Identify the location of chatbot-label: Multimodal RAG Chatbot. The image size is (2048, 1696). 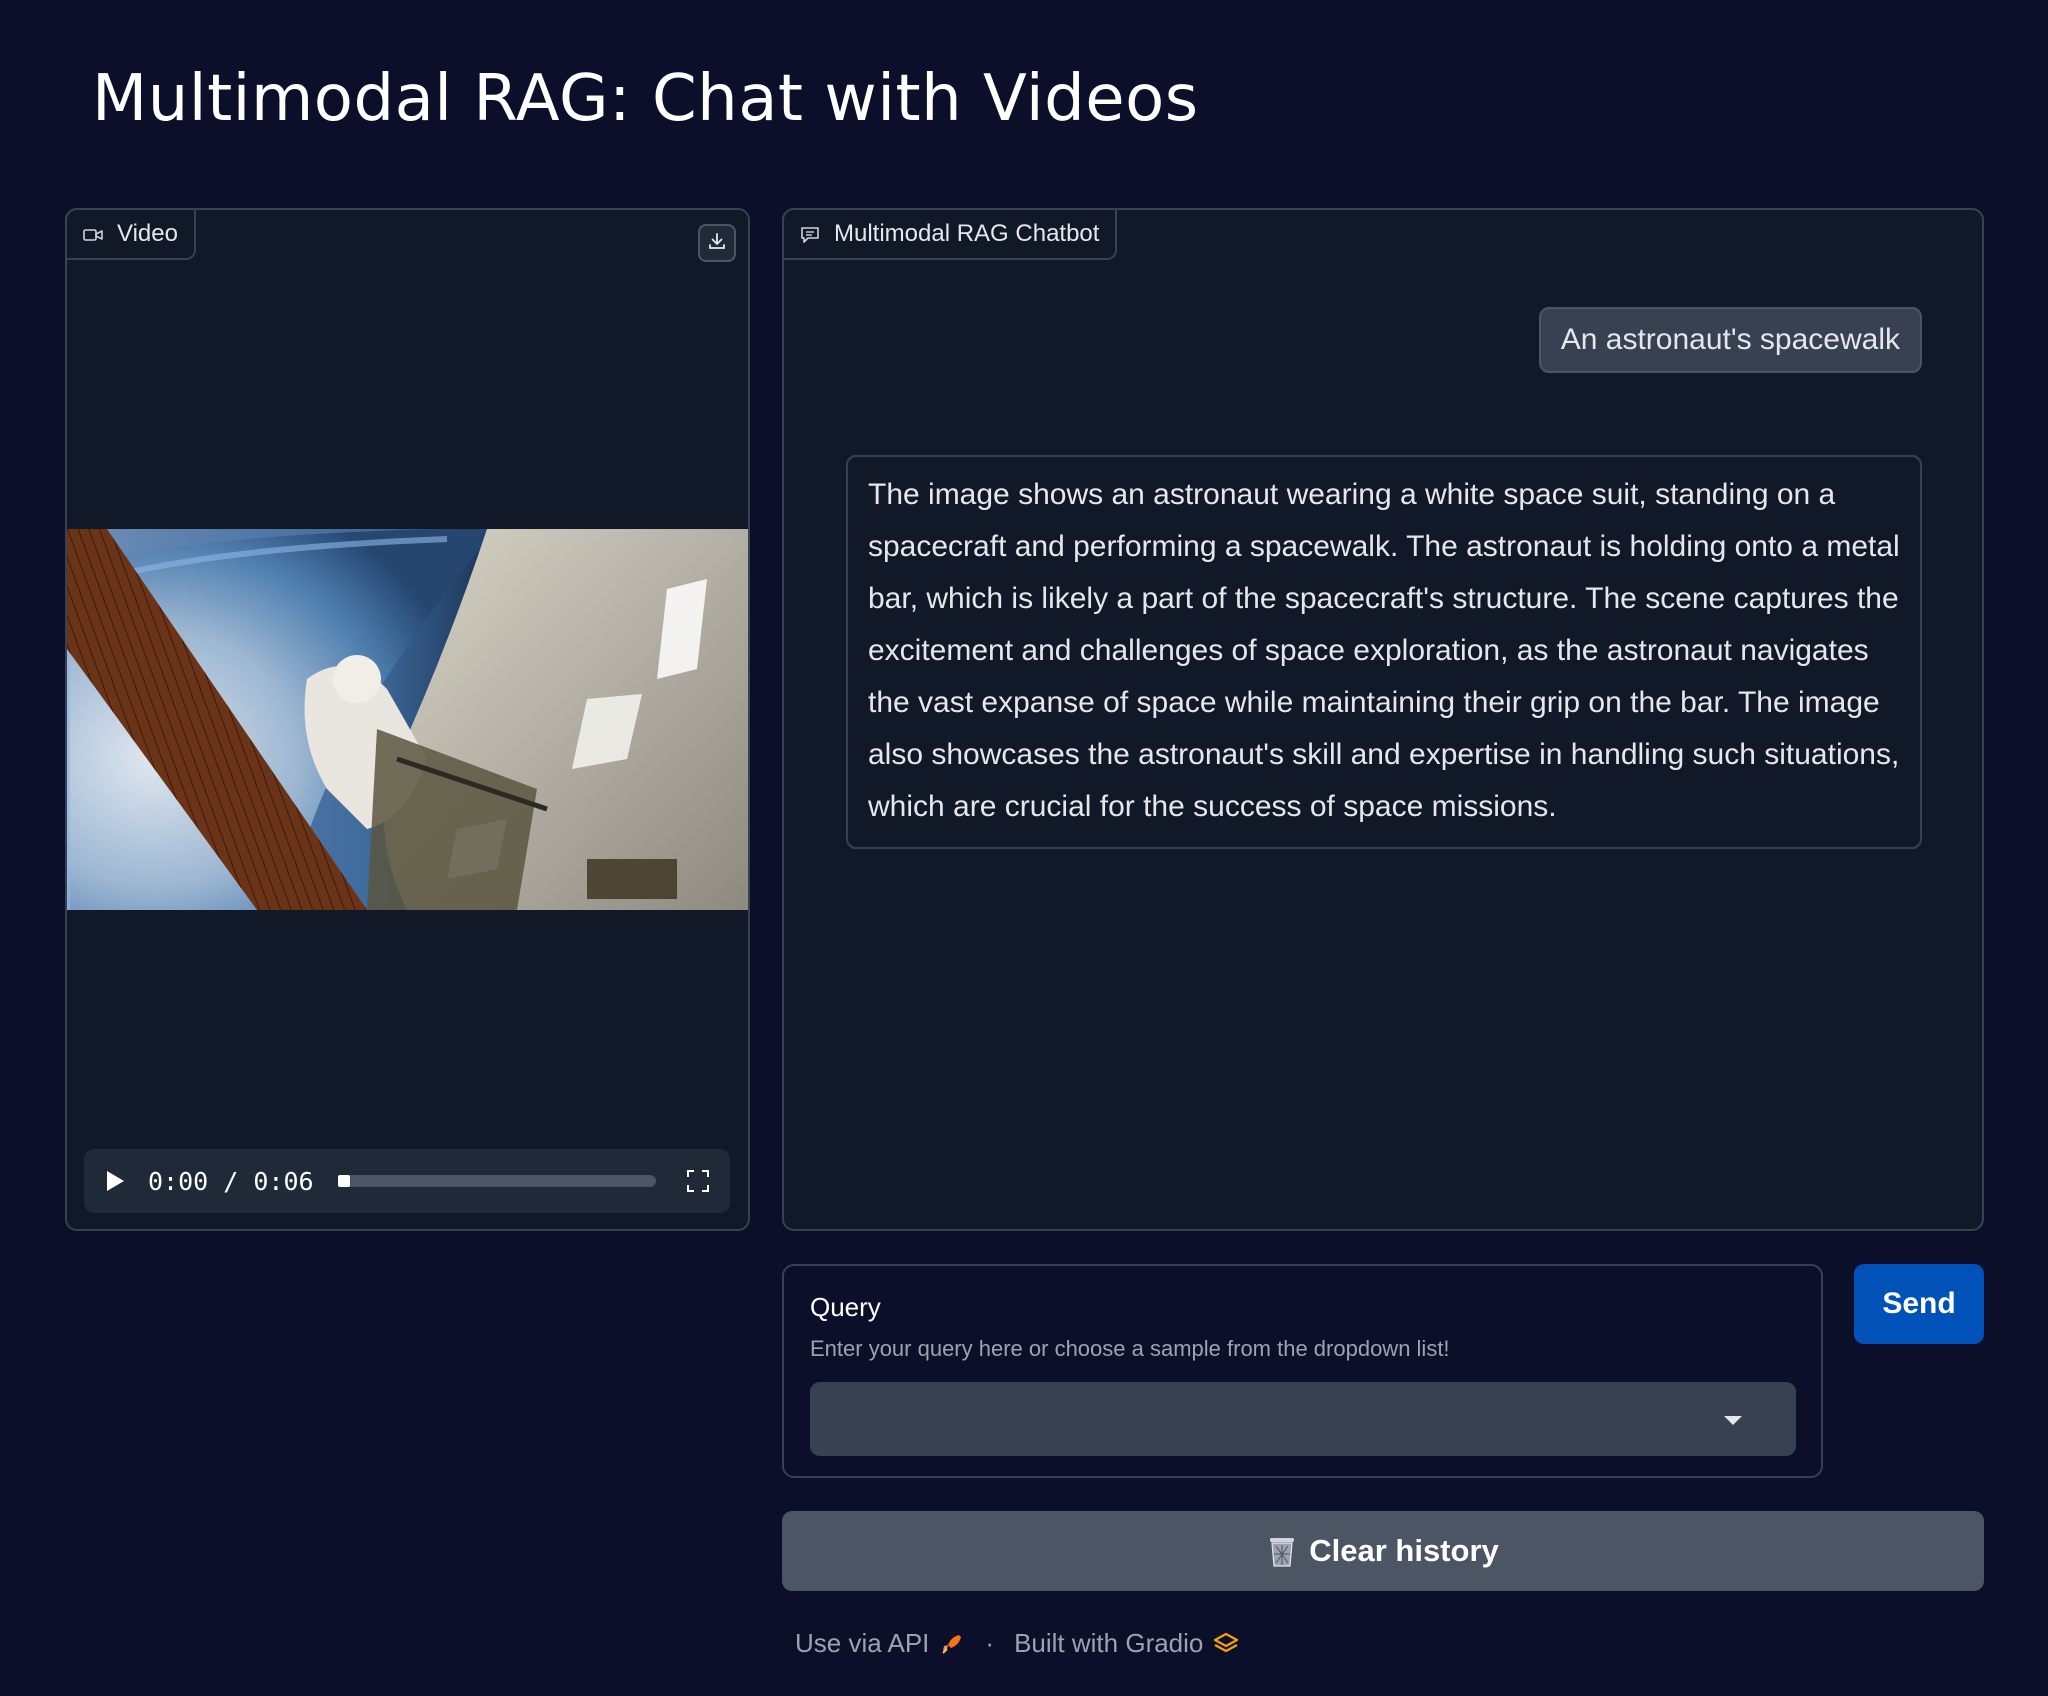
(950, 234).